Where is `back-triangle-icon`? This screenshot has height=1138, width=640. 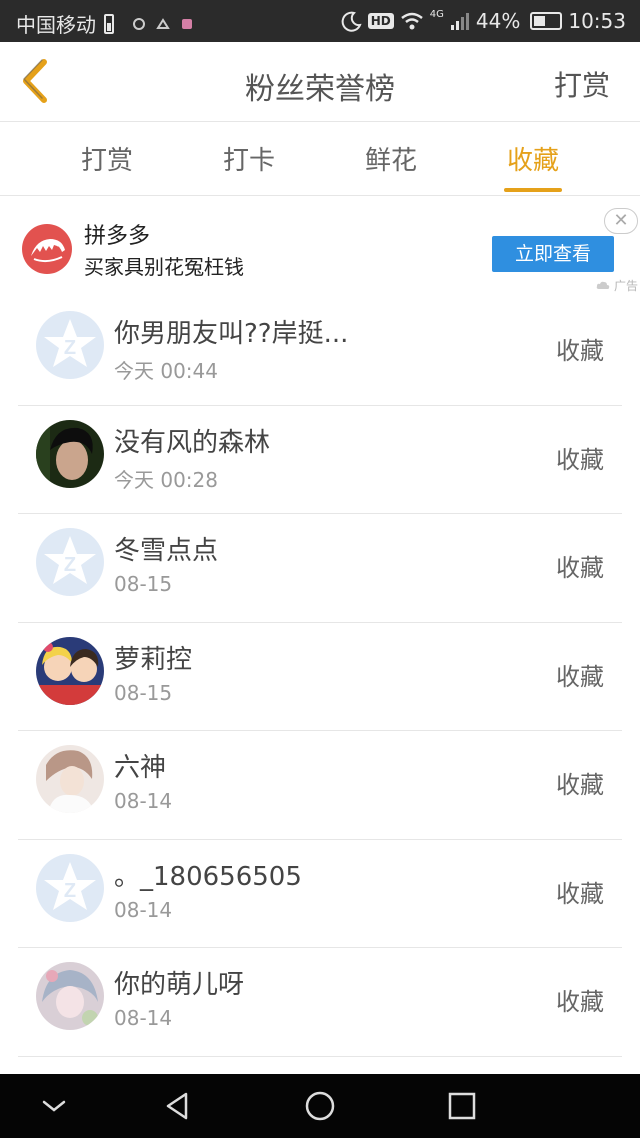
back-triangle-icon is located at coordinates (178, 1106).